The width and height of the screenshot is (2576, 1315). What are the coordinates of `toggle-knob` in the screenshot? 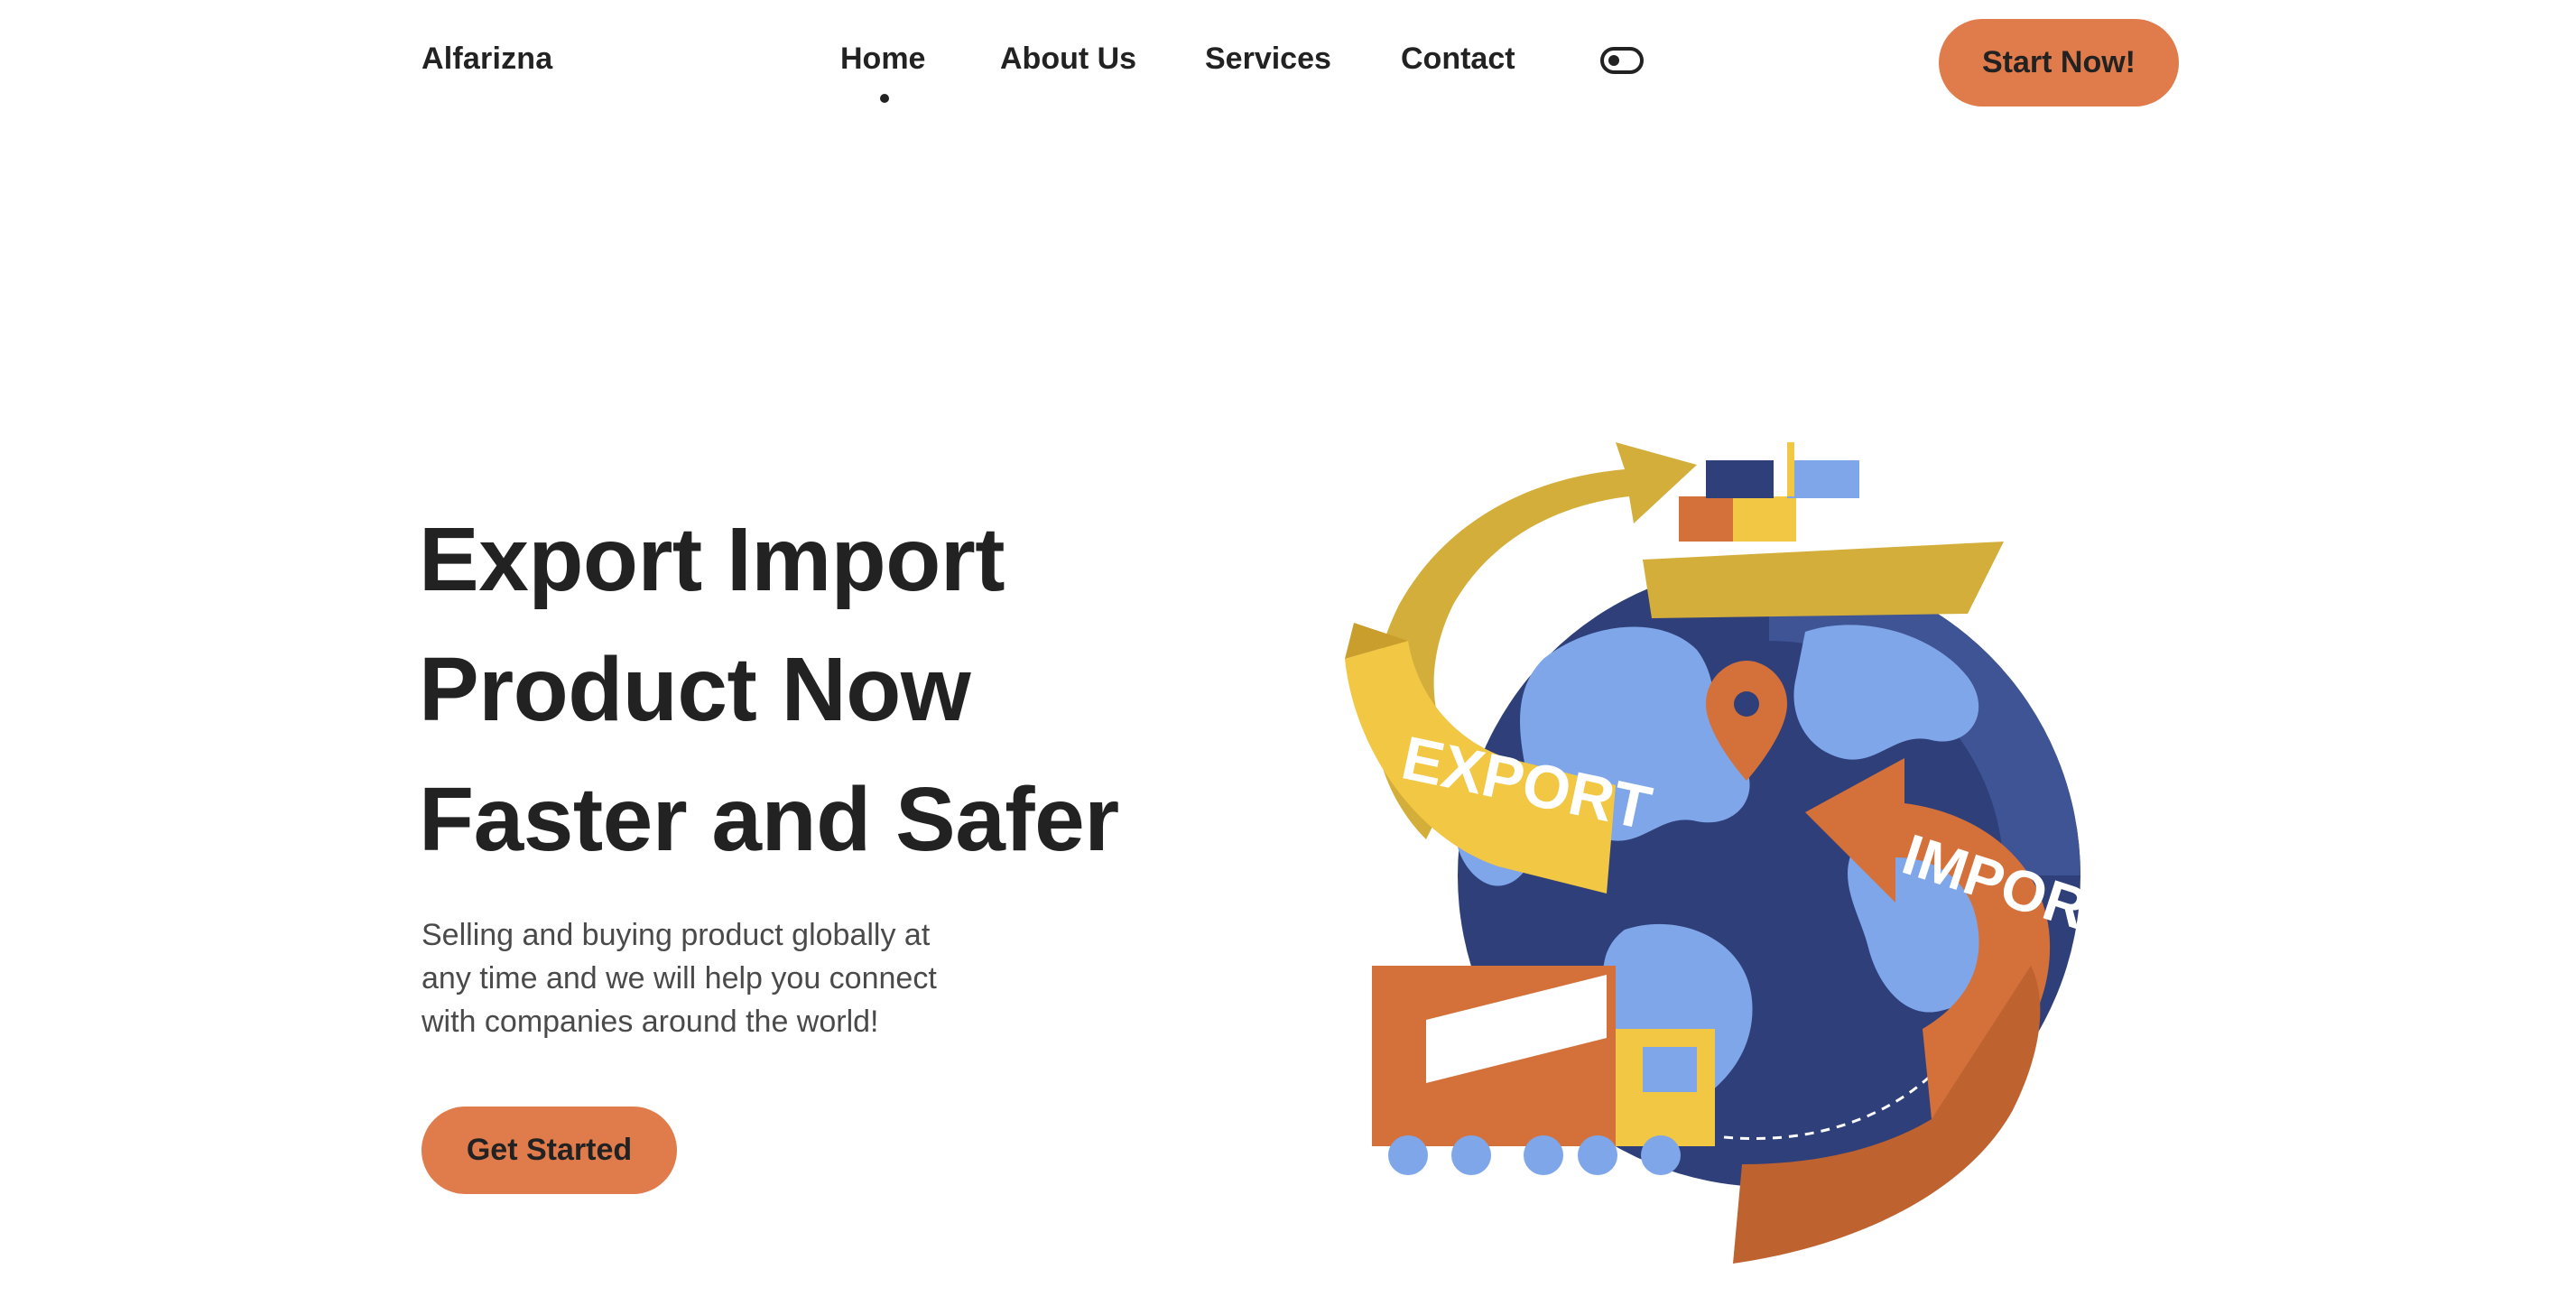 It's located at (1613, 60).